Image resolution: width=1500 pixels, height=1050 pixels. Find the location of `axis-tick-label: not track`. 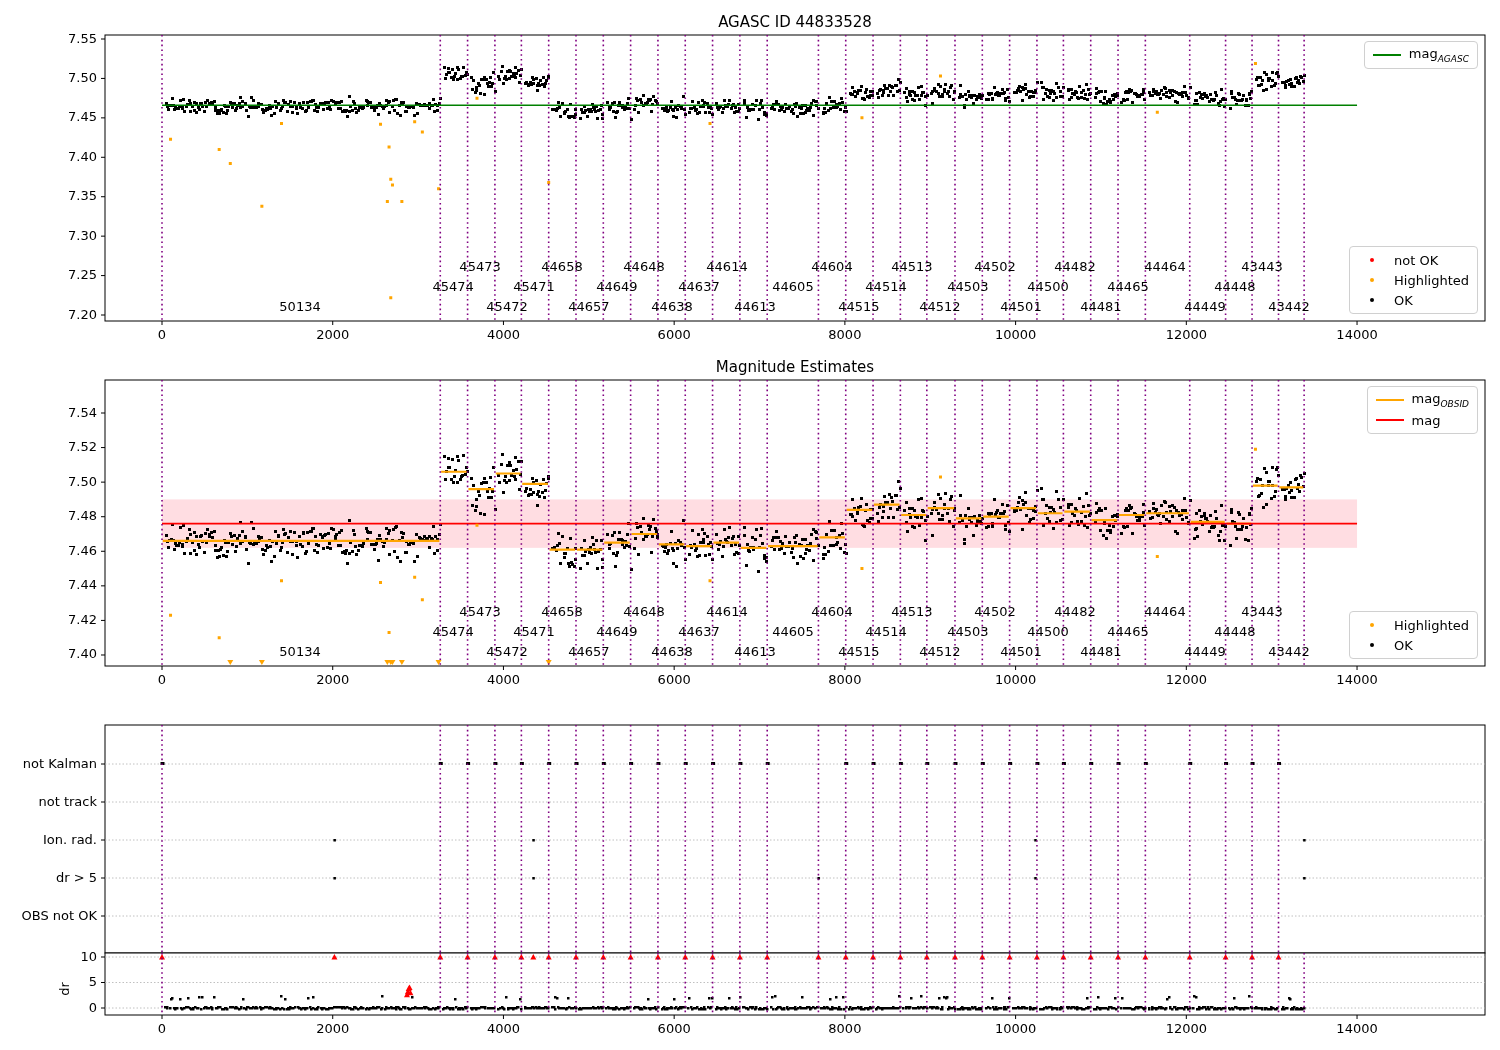

axis-tick-label: not track is located at coordinates (67, 801).